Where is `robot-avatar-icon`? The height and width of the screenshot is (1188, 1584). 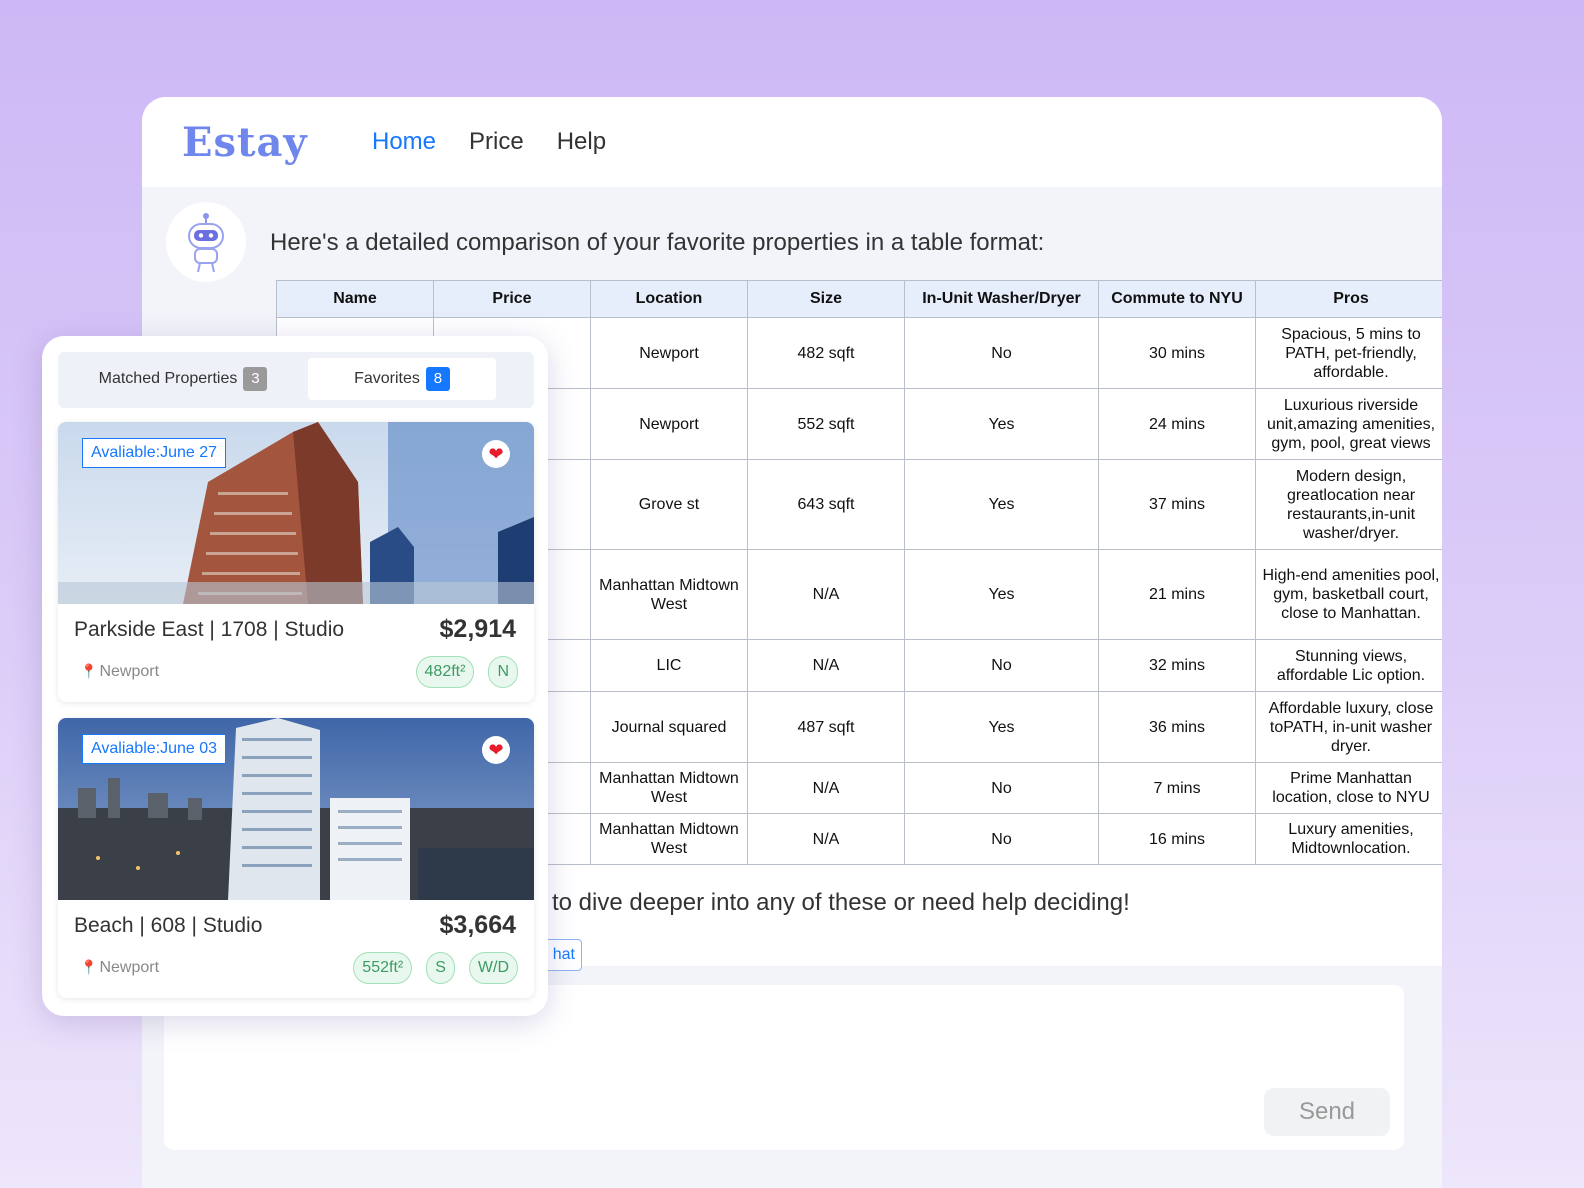 robot-avatar-icon is located at coordinates (206, 243).